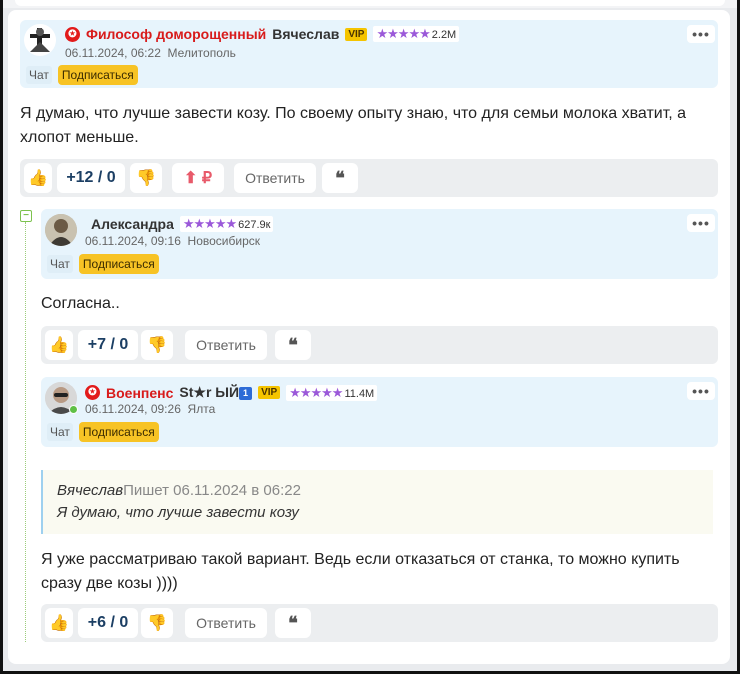 This screenshot has height=674, width=740. Describe the element at coordinates (132, 224) in the screenshot. I see `username: Александра` at that location.